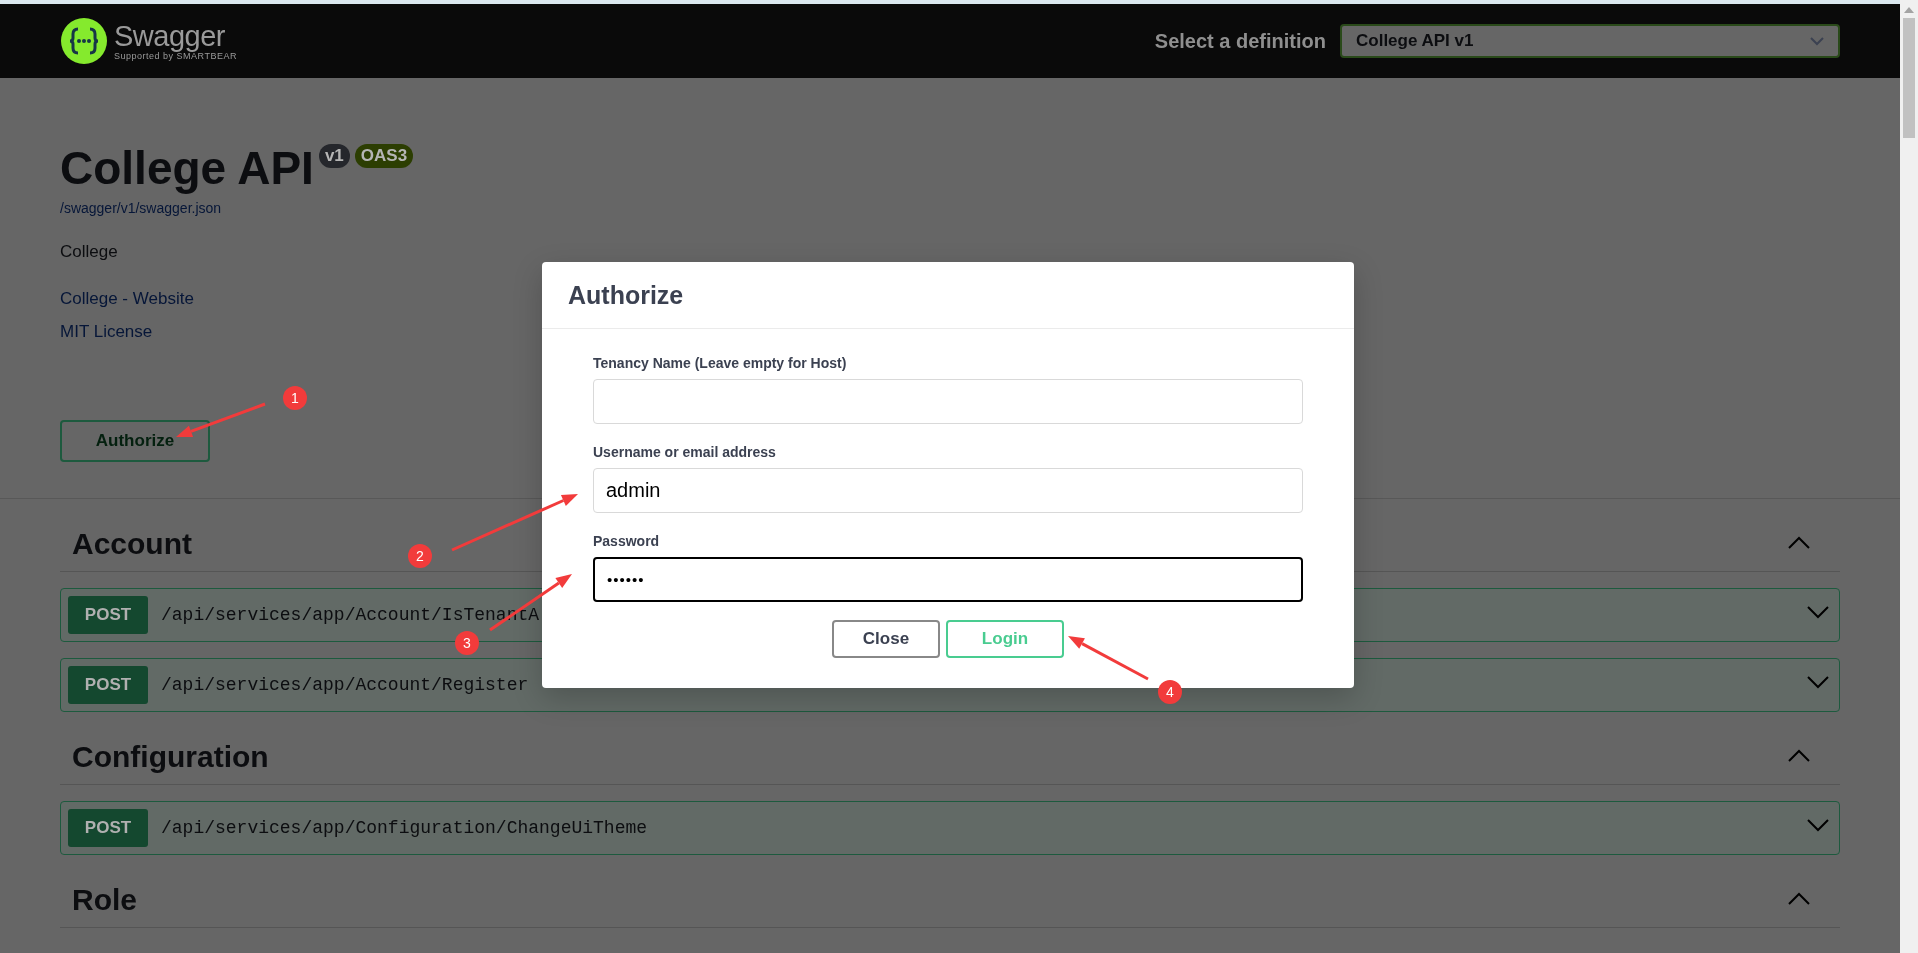 Image resolution: width=1918 pixels, height=953 pixels. I want to click on api-description: College, so click(89, 252).